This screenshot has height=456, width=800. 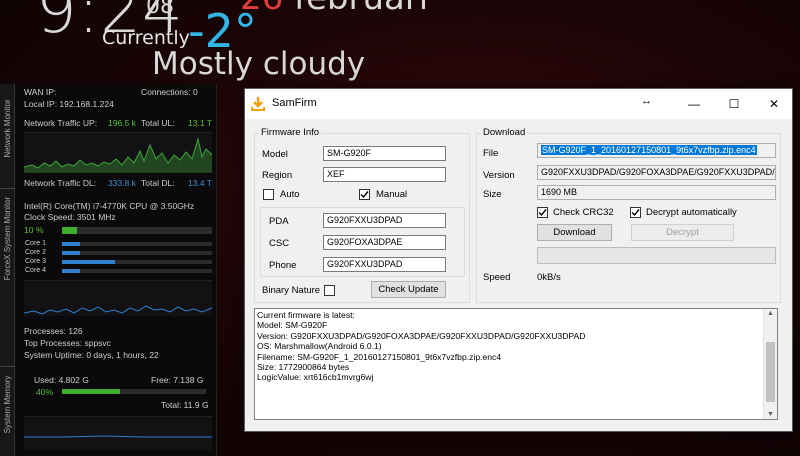 What do you see at coordinates (61, 123) in the screenshot?
I see `traffic-up-label: Network Traffic UP:` at bounding box center [61, 123].